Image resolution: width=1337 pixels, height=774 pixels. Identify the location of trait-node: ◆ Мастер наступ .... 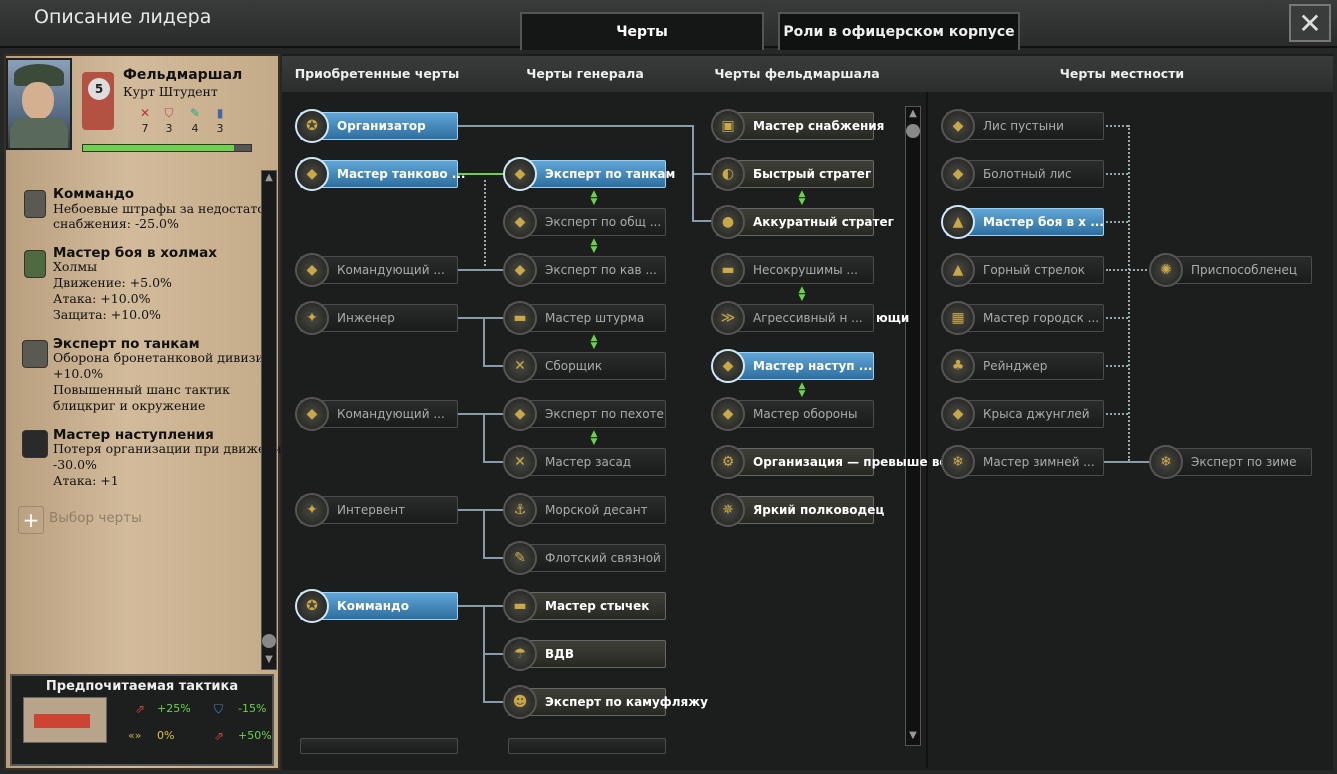
(792, 366).